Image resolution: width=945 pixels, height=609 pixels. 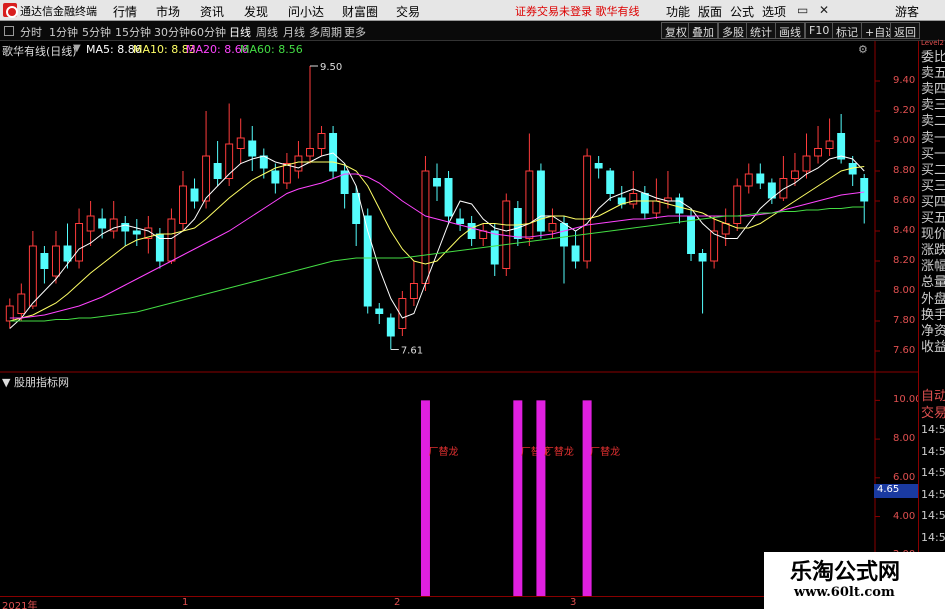 What do you see at coordinates (907, 11) in the screenshot?
I see `user-label: 游客` at bounding box center [907, 11].